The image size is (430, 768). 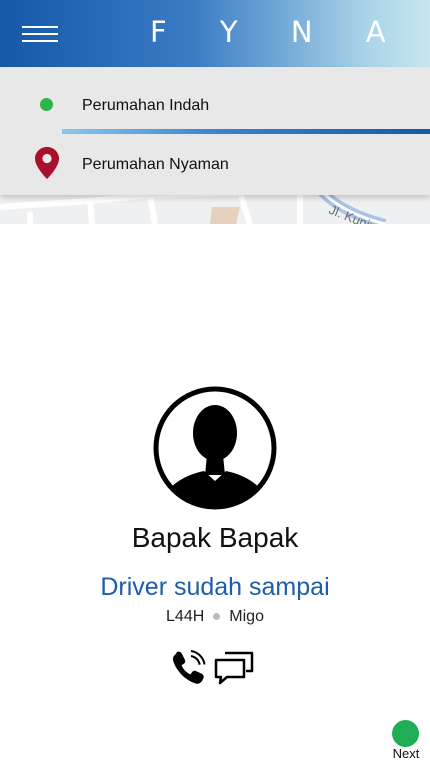 What do you see at coordinates (406, 753) in the screenshot?
I see `next-label: Next` at bounding box center [406, 753].